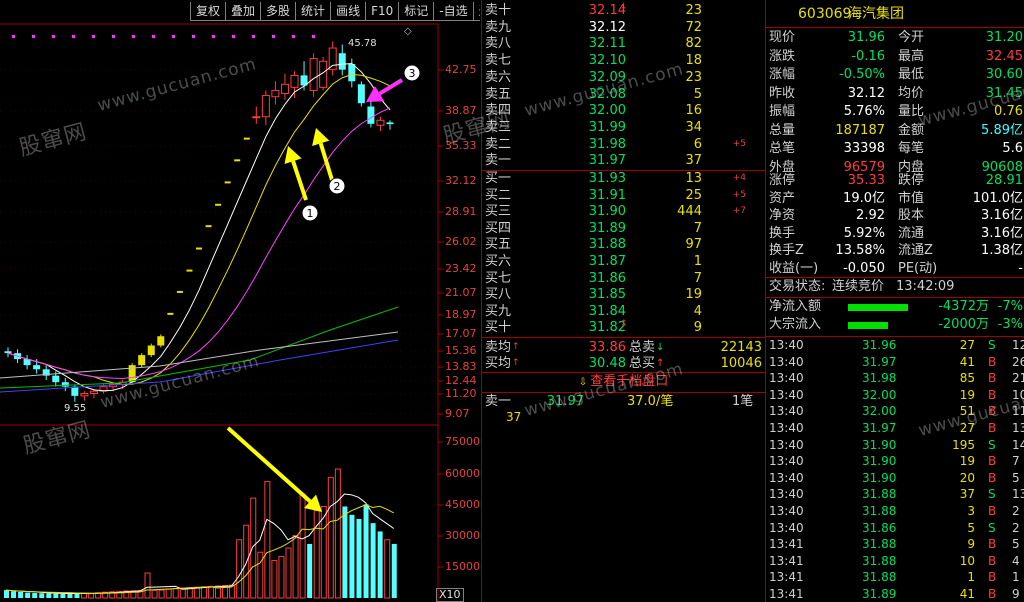 The image size is (1024, 602). Describe the element at coordinates (896, 74) in the screenshot. I see `quote-row: 涨幅 -0.50% 最低 30.60` at that location.